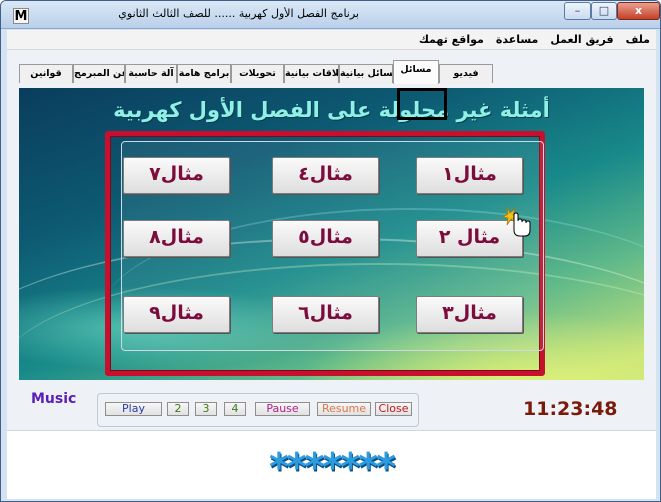 The image size is (661, 502). I want to click on example-8-button: مثال٨, so click(176, 238).